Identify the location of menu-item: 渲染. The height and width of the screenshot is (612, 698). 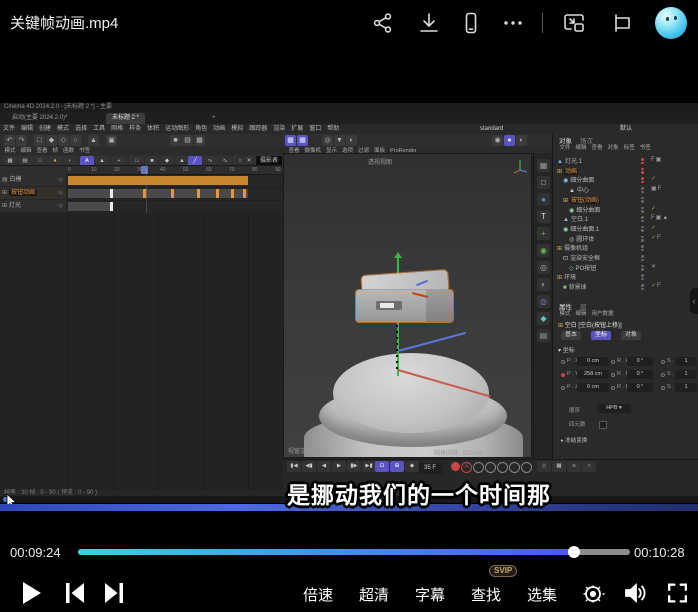
(279, 129).